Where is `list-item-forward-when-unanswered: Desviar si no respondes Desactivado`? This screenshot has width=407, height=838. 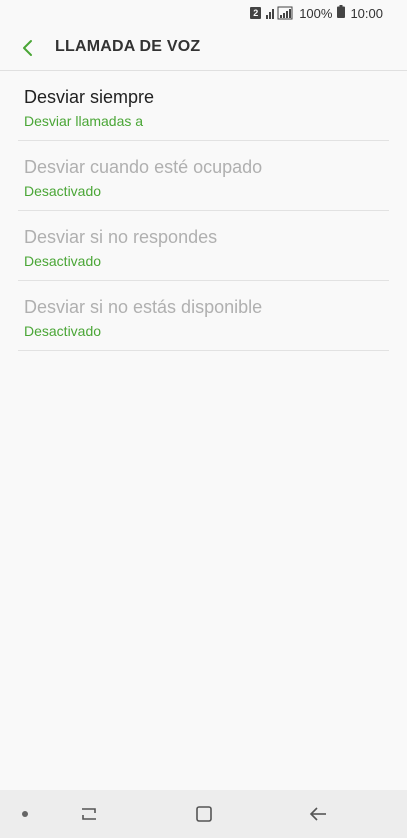 list-item-forward-when-unanswered: Desviar si no respondes Desactivado is located at coordinates (203, 246).